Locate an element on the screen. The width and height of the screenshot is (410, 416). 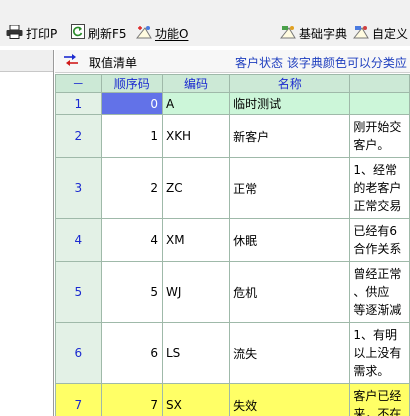
table-row: 4 4 XM 休眠 已经有6 合作关系 is located at coordinates (232, 240).